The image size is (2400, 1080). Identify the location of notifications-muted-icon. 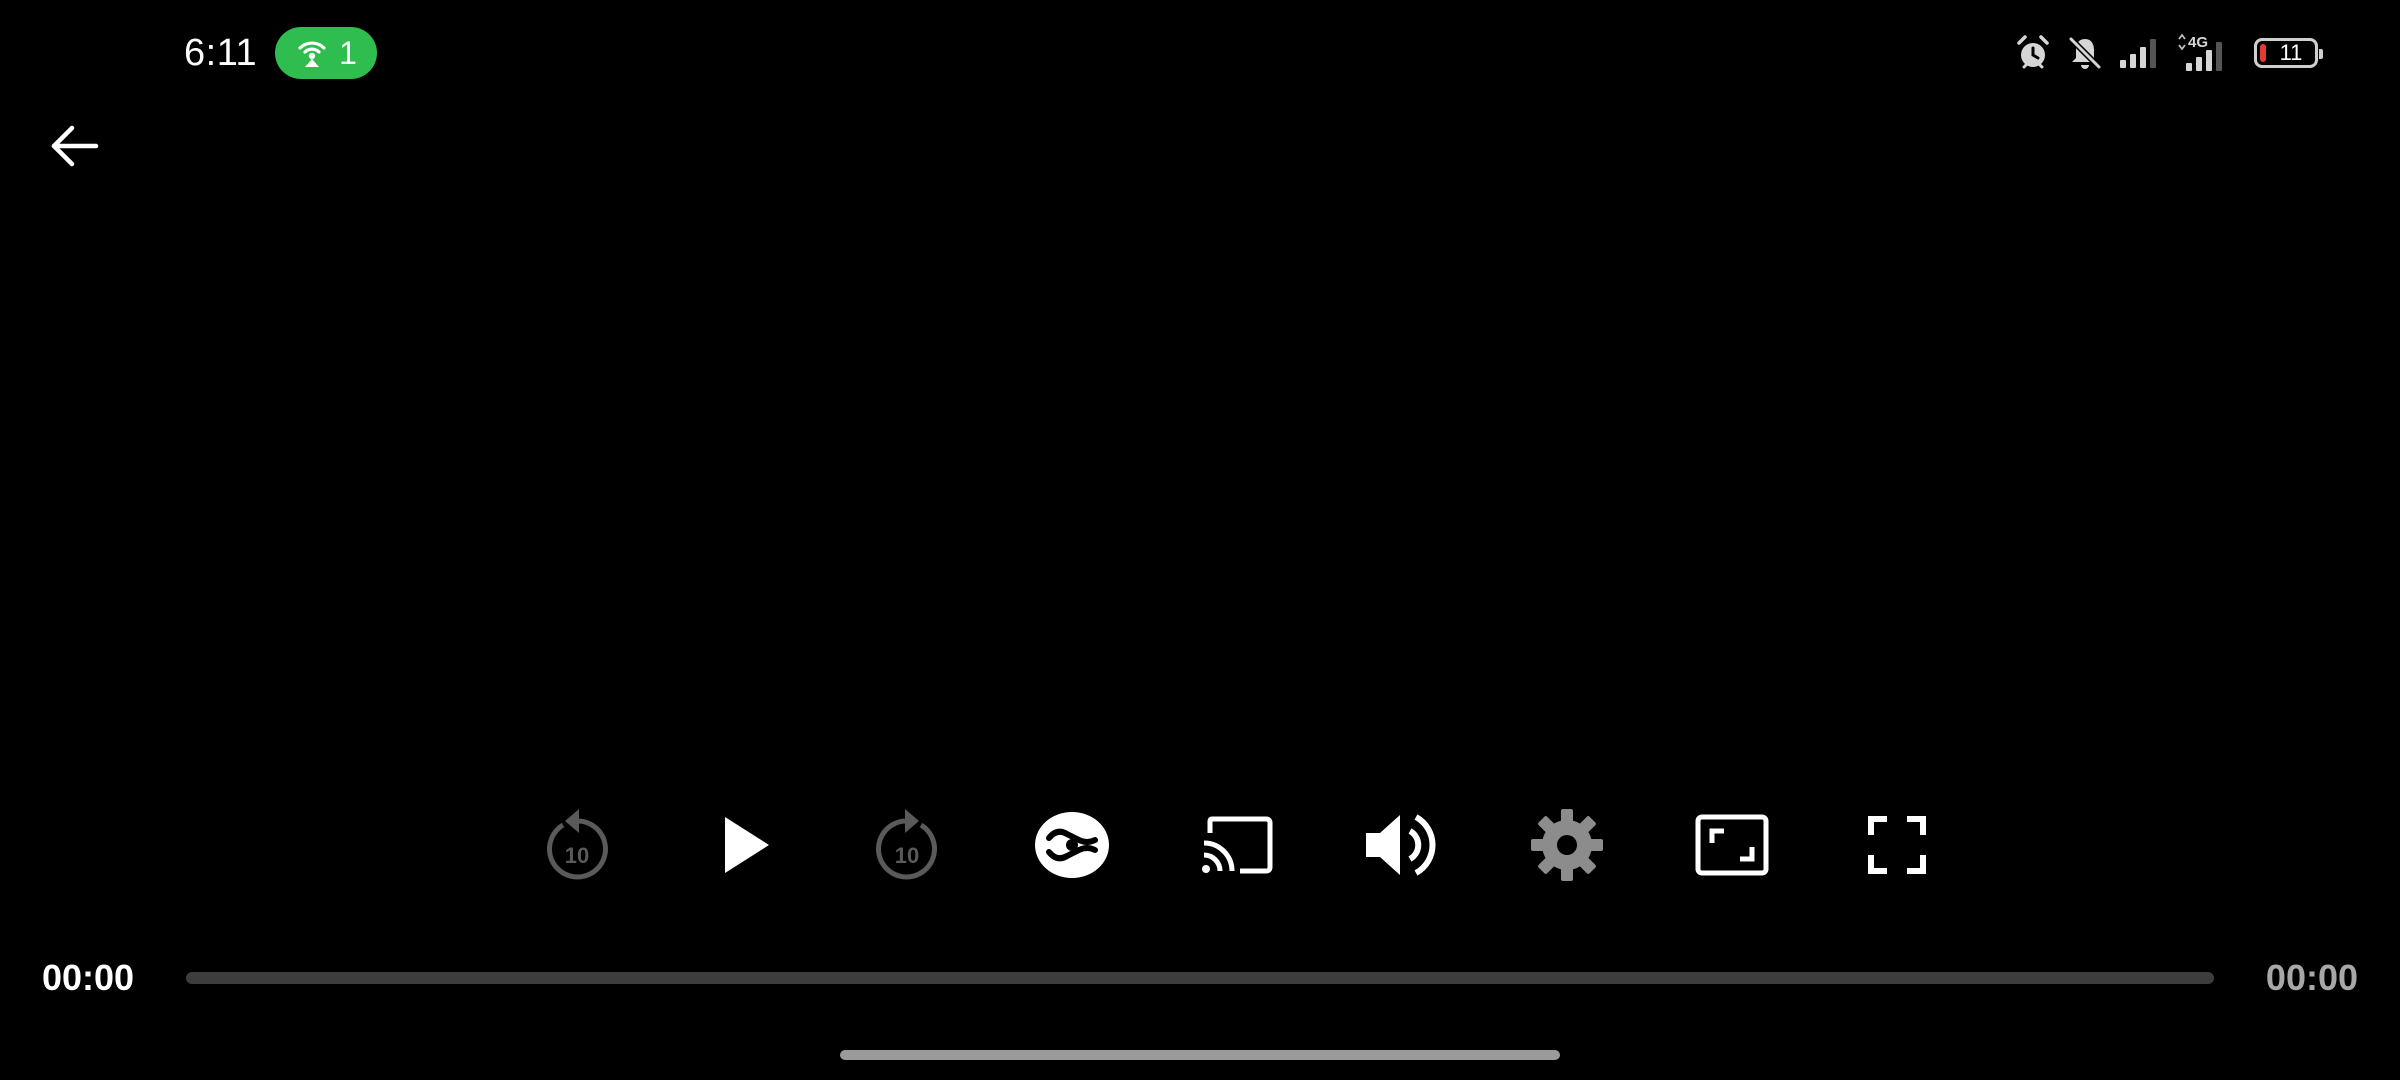
(2085, 53).